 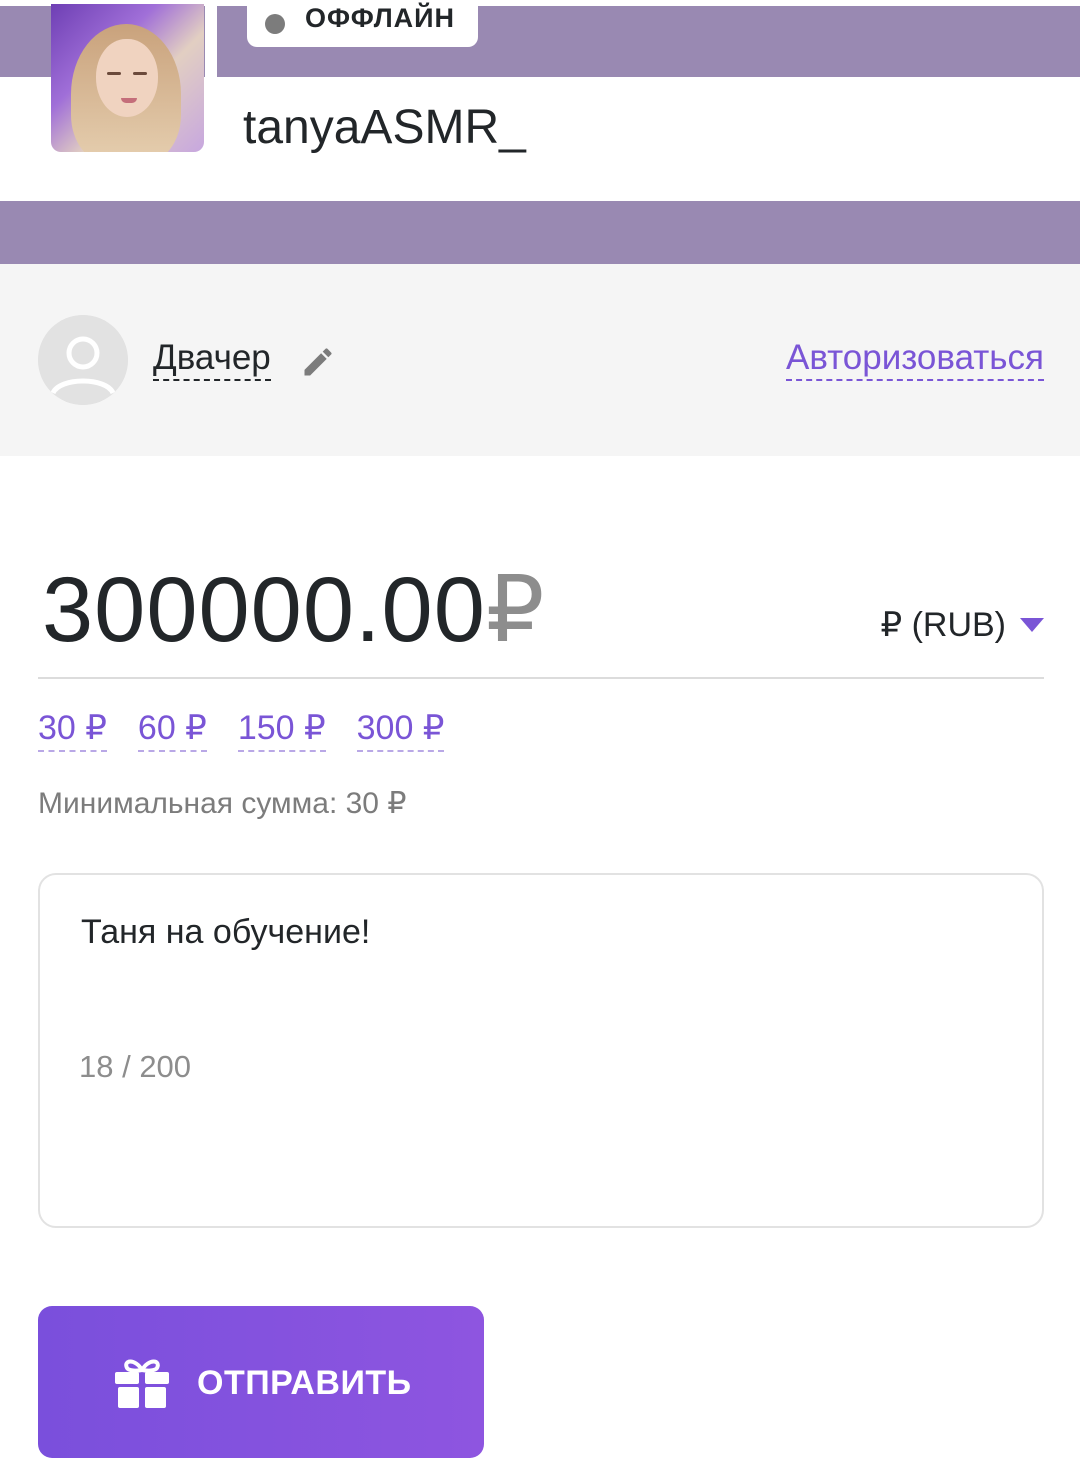 What do you see at coordinates (281, 731) in the screenshot?
I see `preset-amount-button: 150 ₽` at bounding box center [281, 731].